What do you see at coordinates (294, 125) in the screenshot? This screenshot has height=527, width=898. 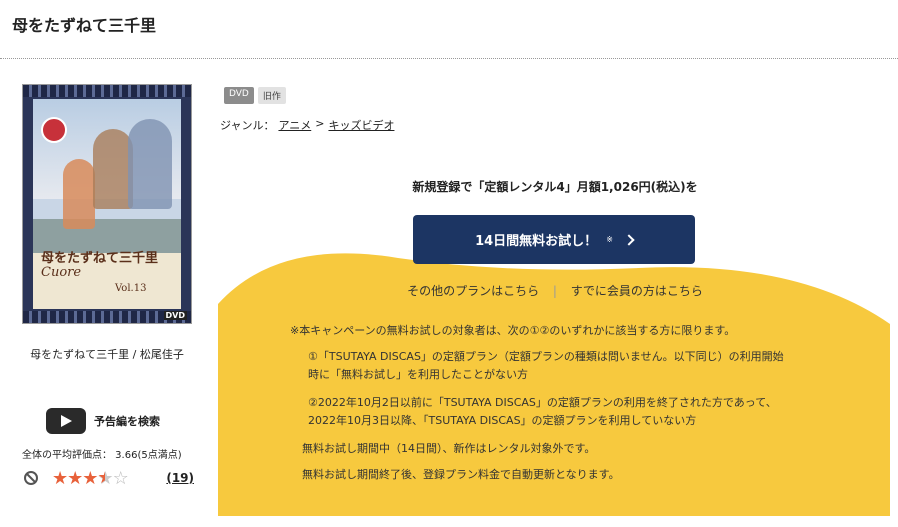 I see `genre-link-anime: アニメ` at bounding box center [294, 125].